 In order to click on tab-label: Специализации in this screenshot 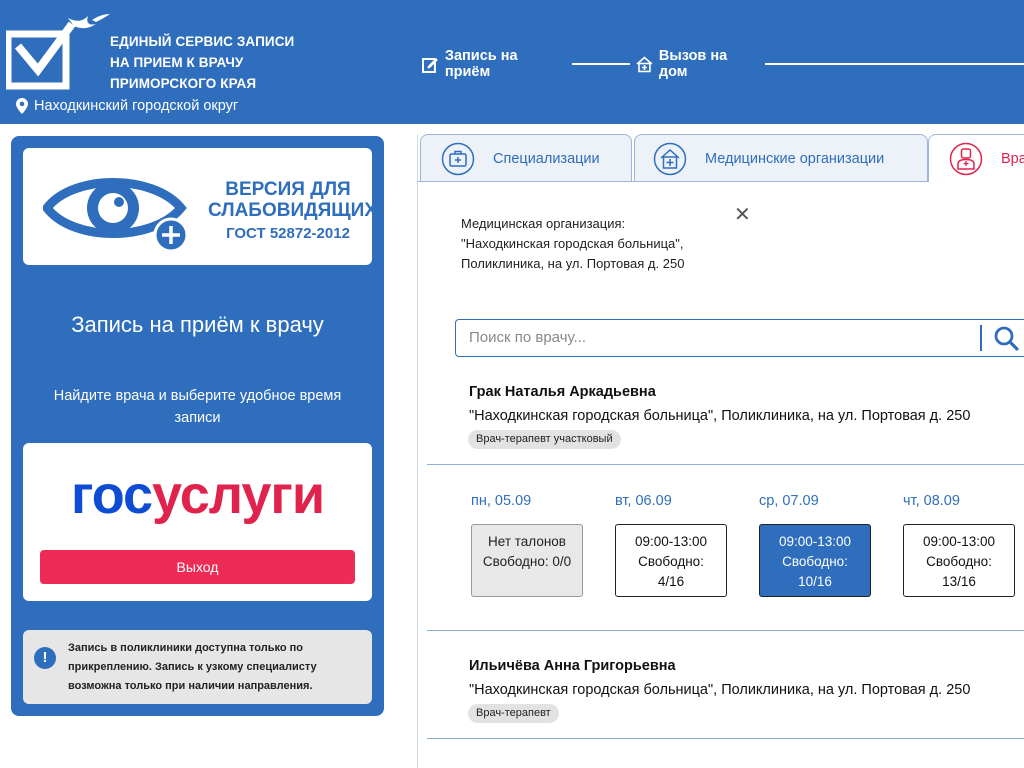, I will do `click(546, 158)`.